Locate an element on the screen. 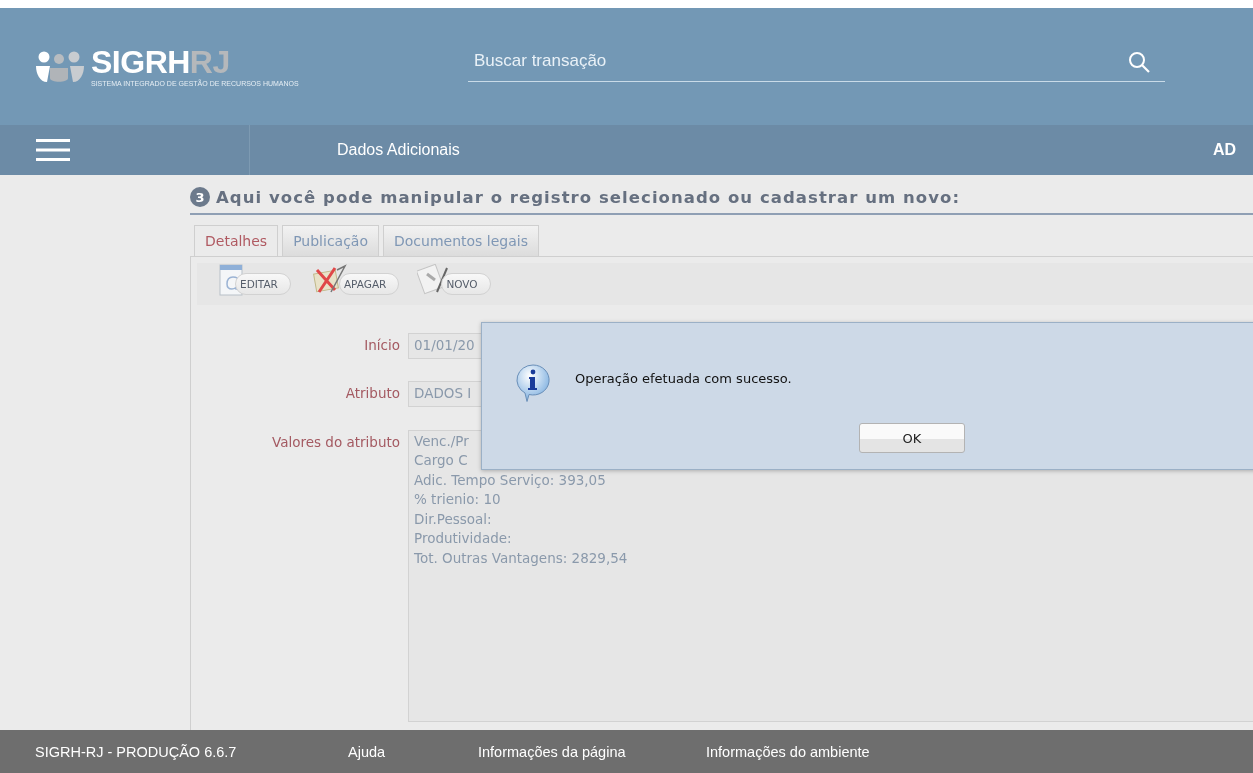 This screenshot has height=773, width=1253. edit-button: EDITAR is located at coordinates (263, 284).